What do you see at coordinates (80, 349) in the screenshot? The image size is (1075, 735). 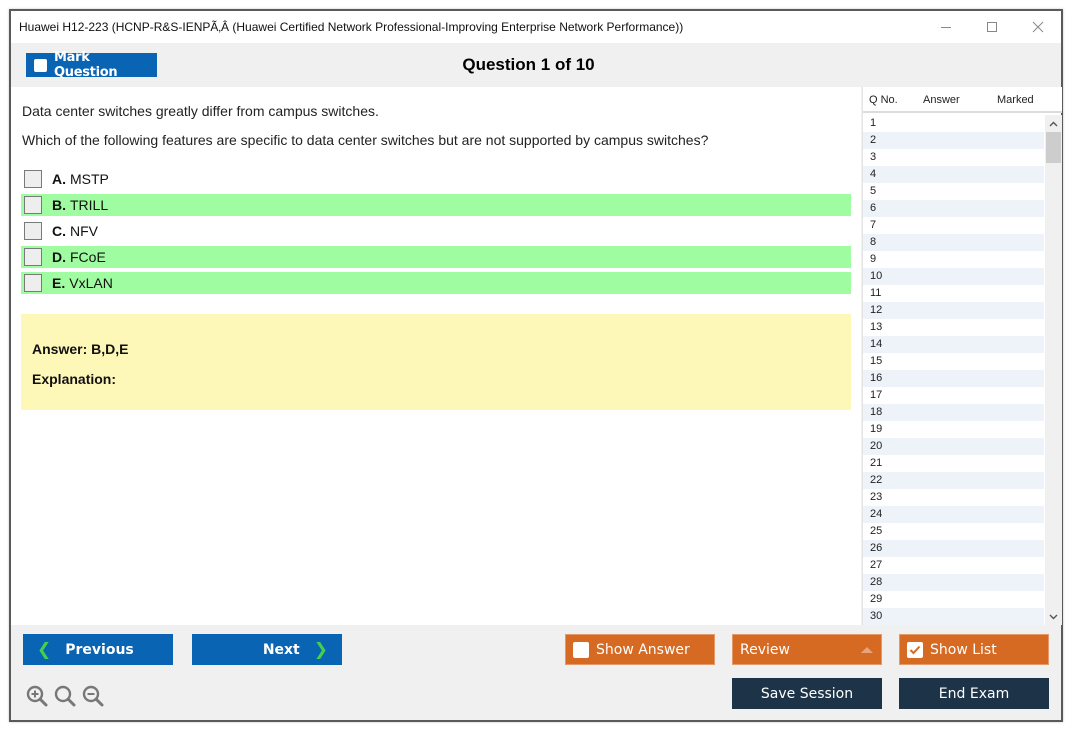 I see `answer-text: Answer: B,D,E` at bounding box center [80, 349].